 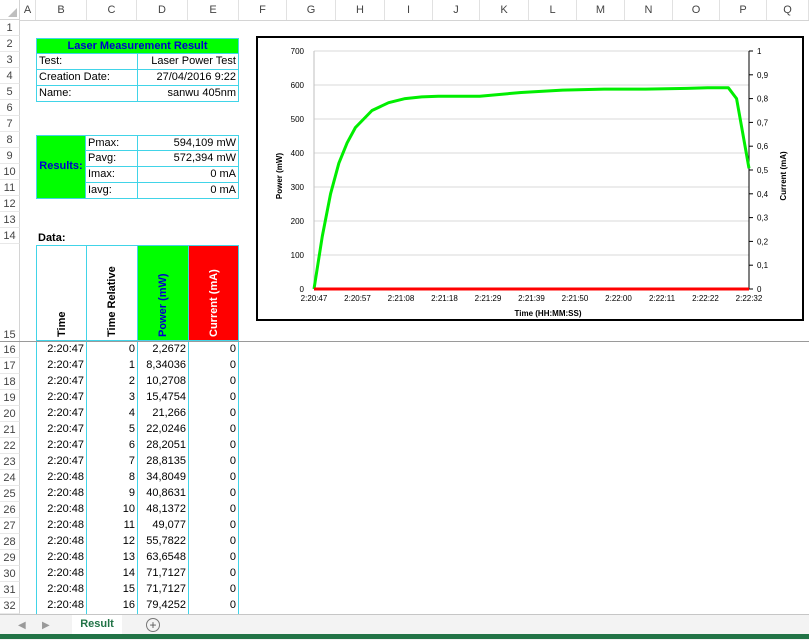 What do you see at coordinates (504, 10) in the screenshot?
I see `column-header-k: K` at bounding box center [504, 10].